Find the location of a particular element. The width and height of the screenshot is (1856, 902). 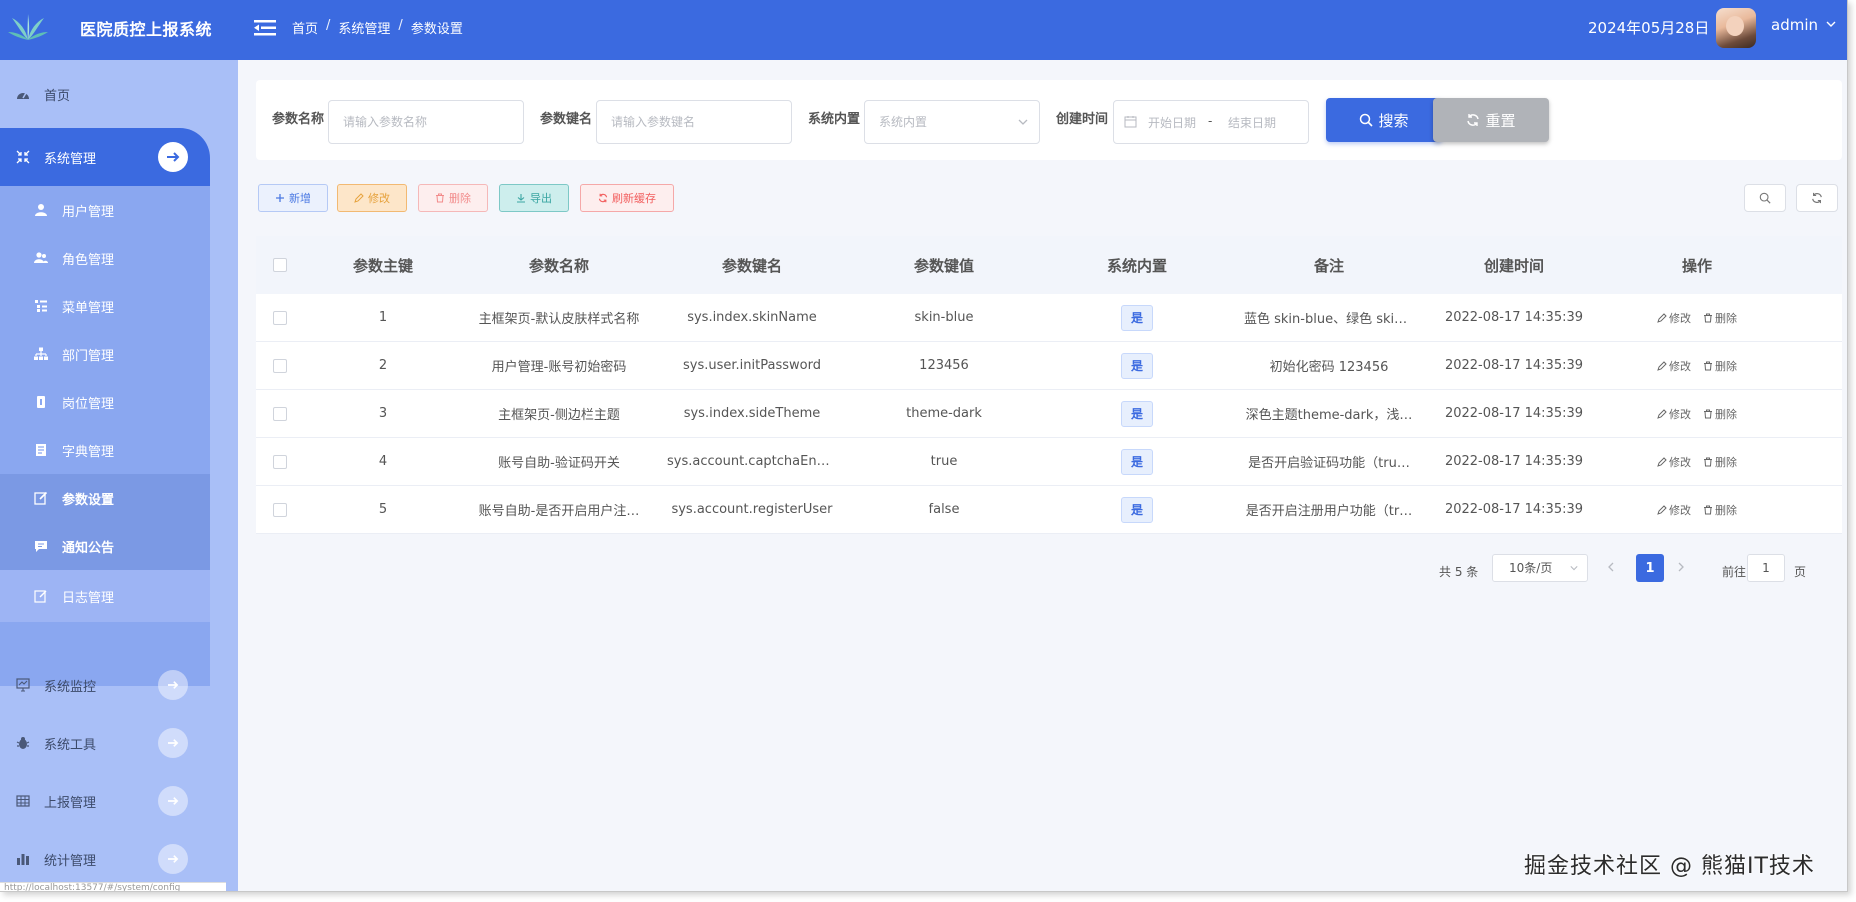

edit-button: 修改 is located at coordinates (372, 198).